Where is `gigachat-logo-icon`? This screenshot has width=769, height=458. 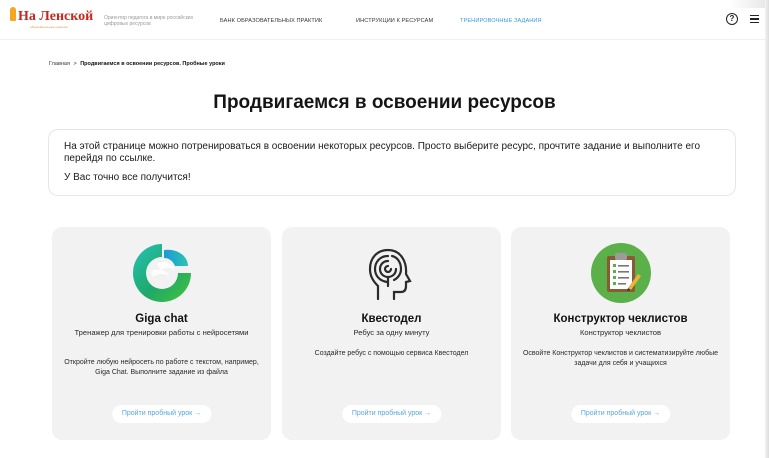
gigachat-logo-icon is located at coordinates (162, 273).